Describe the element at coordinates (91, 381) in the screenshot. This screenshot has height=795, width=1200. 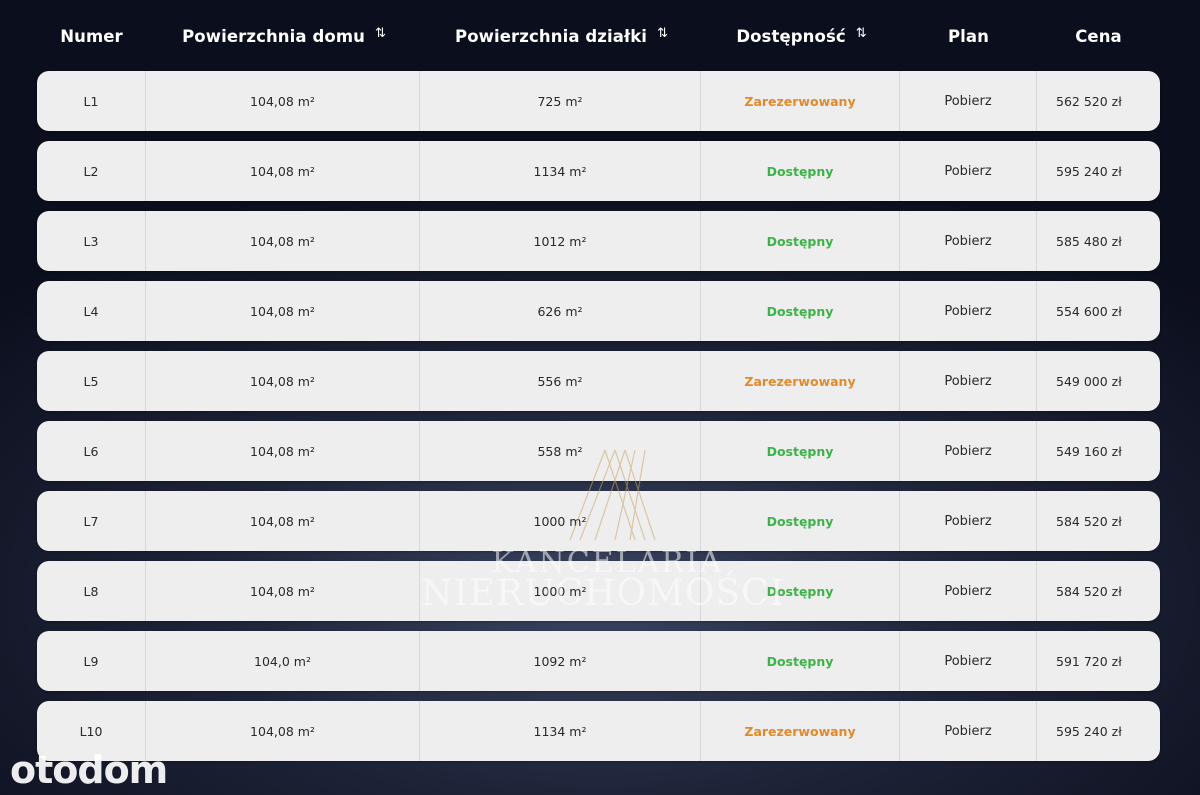
I see `cell-numer: L5` at that location.